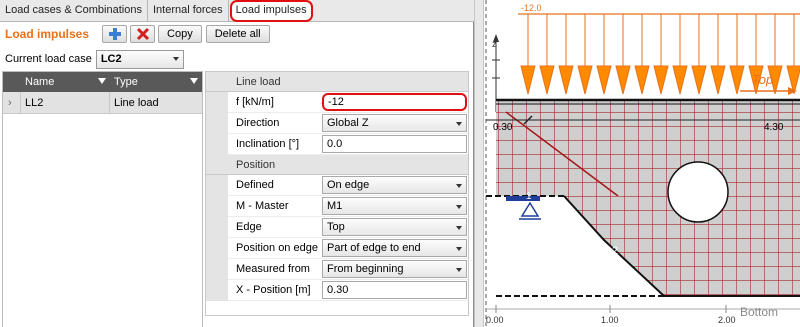 This screenshot has height=327, width=800. Describe the element at coordinates (277, 248) in the screenshot. I see `position-on-edge-label: Position on edge` at that location.